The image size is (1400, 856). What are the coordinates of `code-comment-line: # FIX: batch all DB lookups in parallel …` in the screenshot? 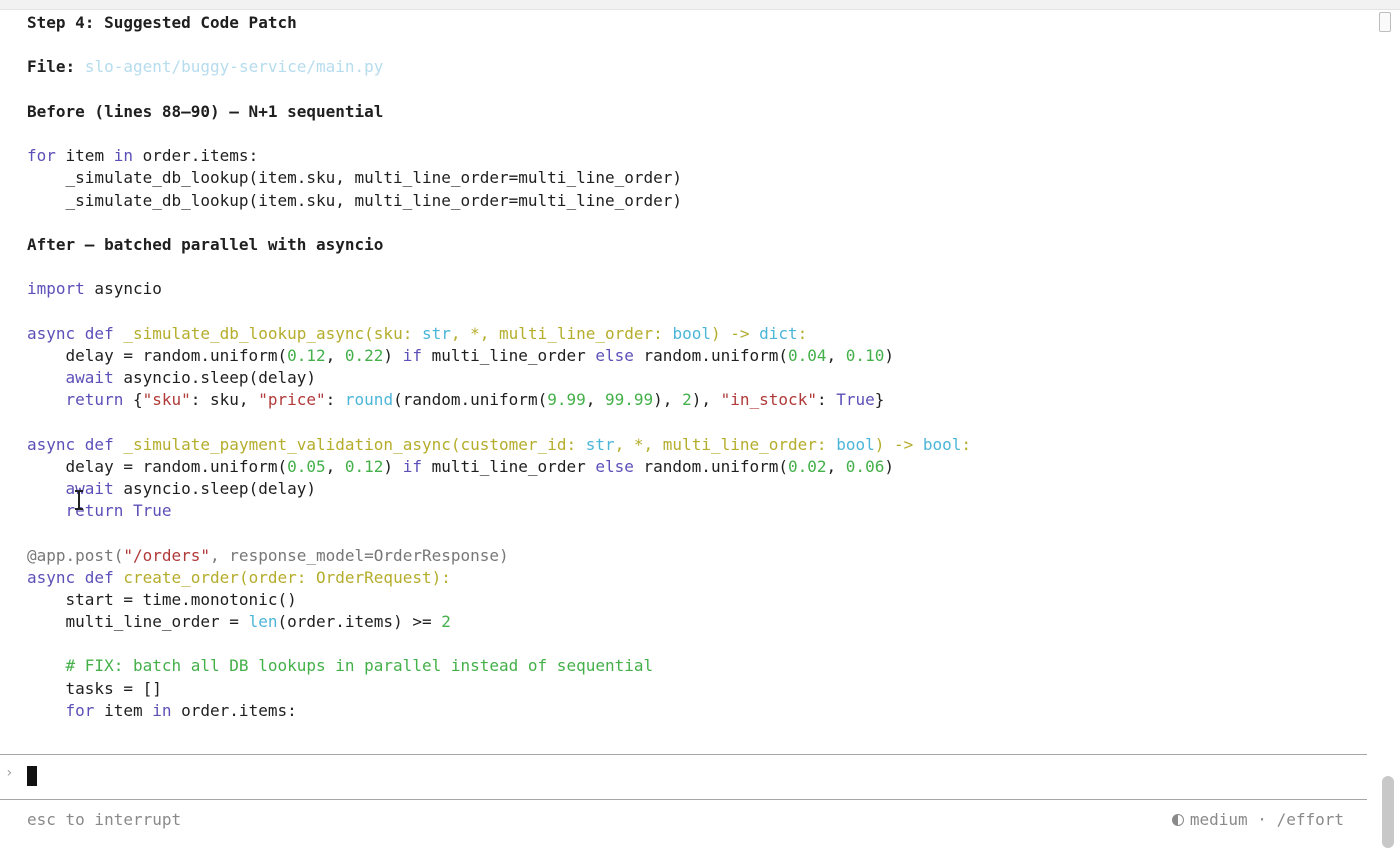 It's located at (359, 666).